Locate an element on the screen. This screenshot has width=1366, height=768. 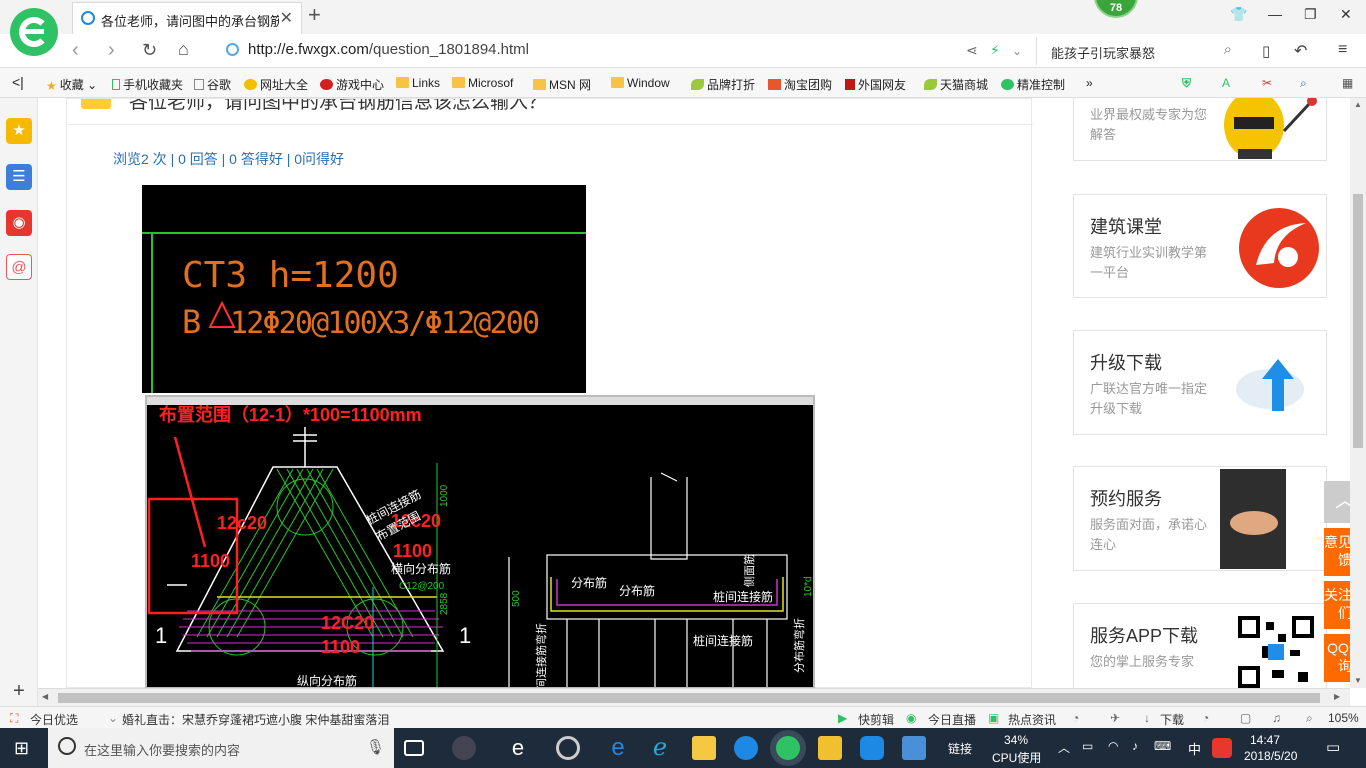
dial-icon: ◔ is located at coordinates (1205, 718).